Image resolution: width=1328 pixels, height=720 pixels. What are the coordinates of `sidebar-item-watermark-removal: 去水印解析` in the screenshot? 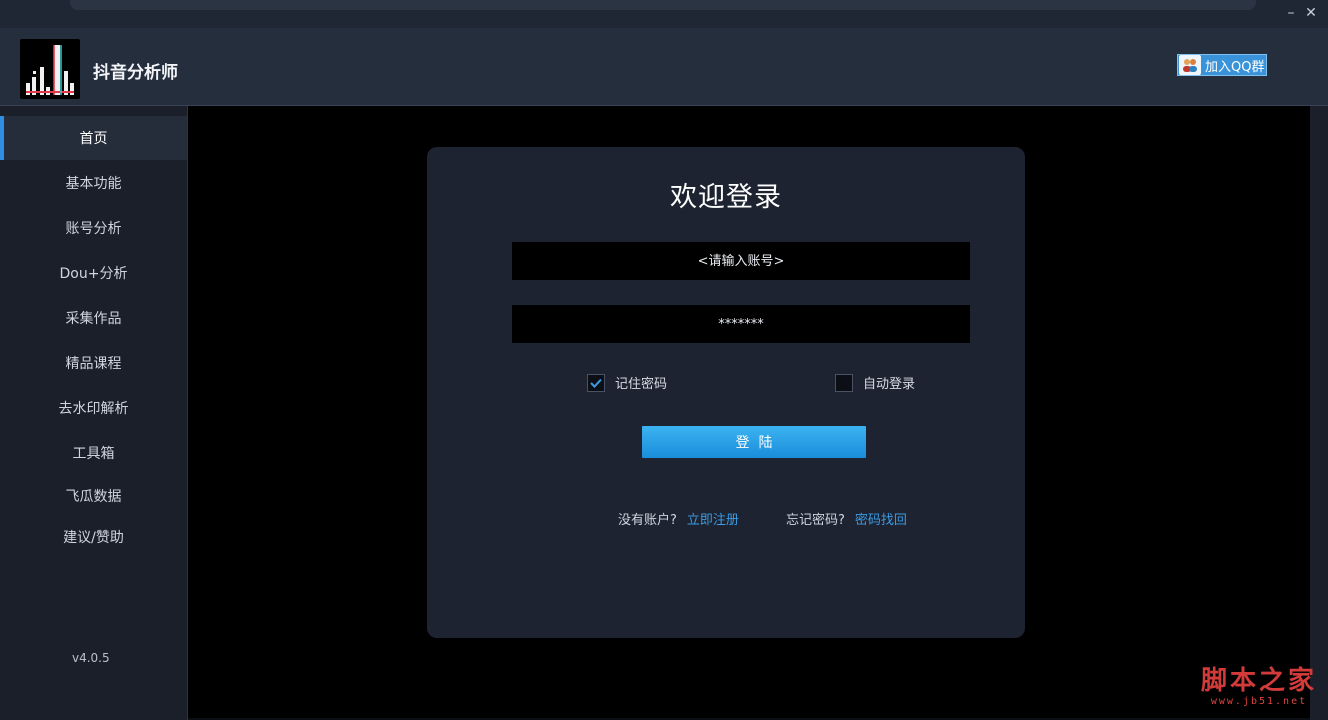 It's located at (93, 408).